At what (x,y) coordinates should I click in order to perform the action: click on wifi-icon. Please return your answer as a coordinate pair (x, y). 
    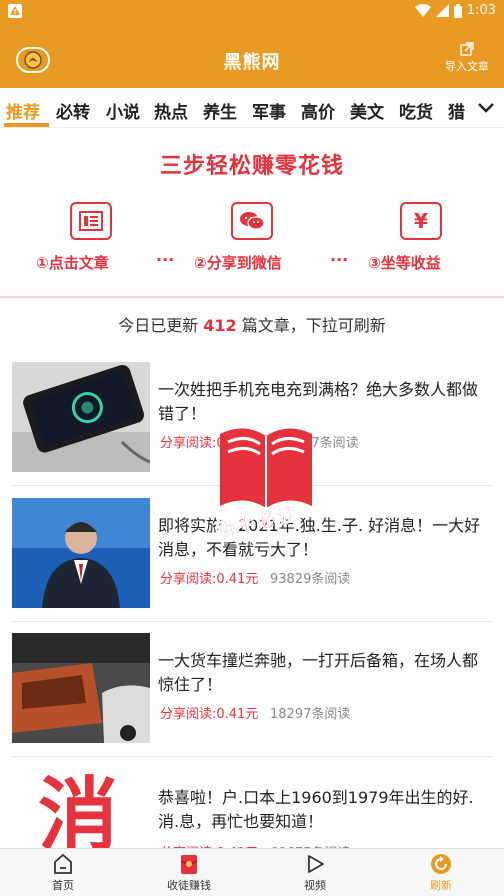
    Looking at the image, I should click on (422, 10).